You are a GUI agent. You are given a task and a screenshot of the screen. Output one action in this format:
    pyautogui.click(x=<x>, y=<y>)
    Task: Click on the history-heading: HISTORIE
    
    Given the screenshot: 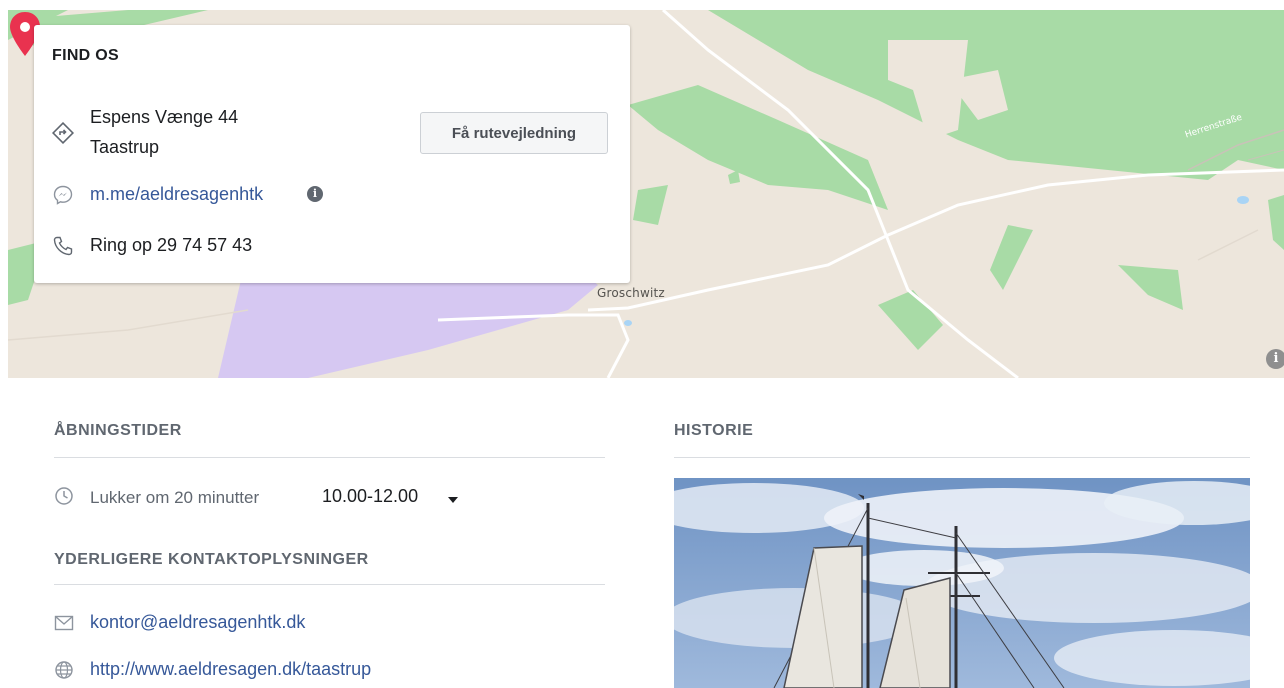 What is the action you would take?
    pyautogui.click(x=714, y=430)
    